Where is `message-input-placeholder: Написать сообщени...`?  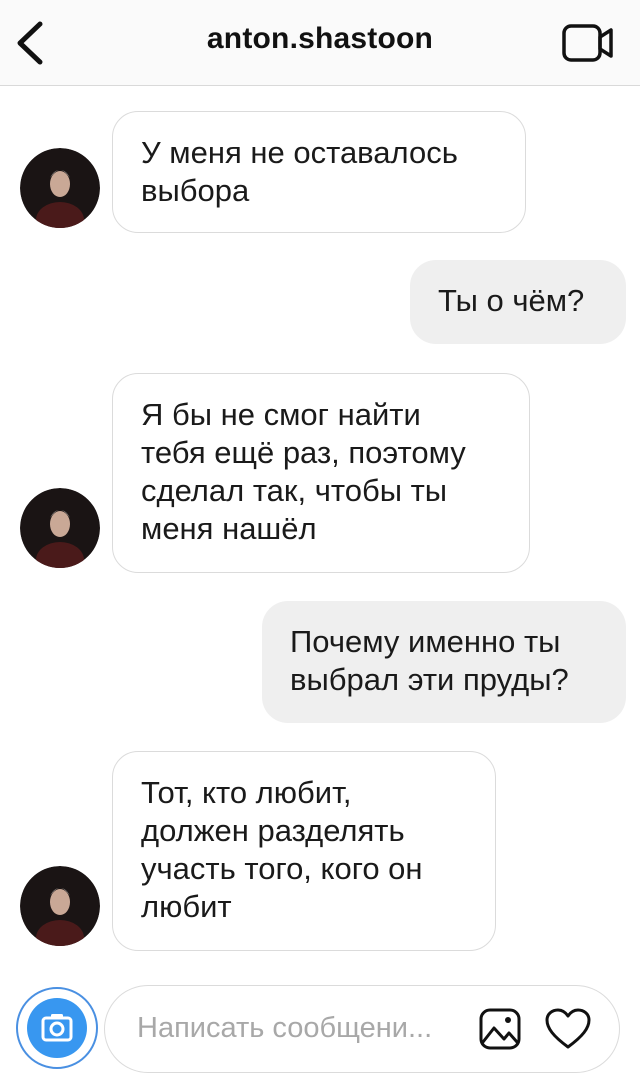
message-input-placeholder: Написать сообщени... is located at coordinates (285, 1028).